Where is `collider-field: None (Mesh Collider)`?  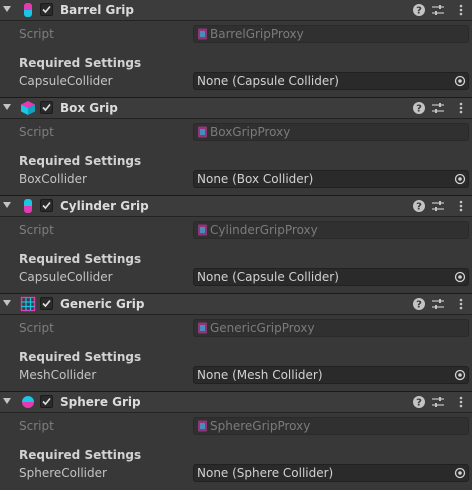
collider-field: None (Mesh Collider) is located at coordinates (331, 375).